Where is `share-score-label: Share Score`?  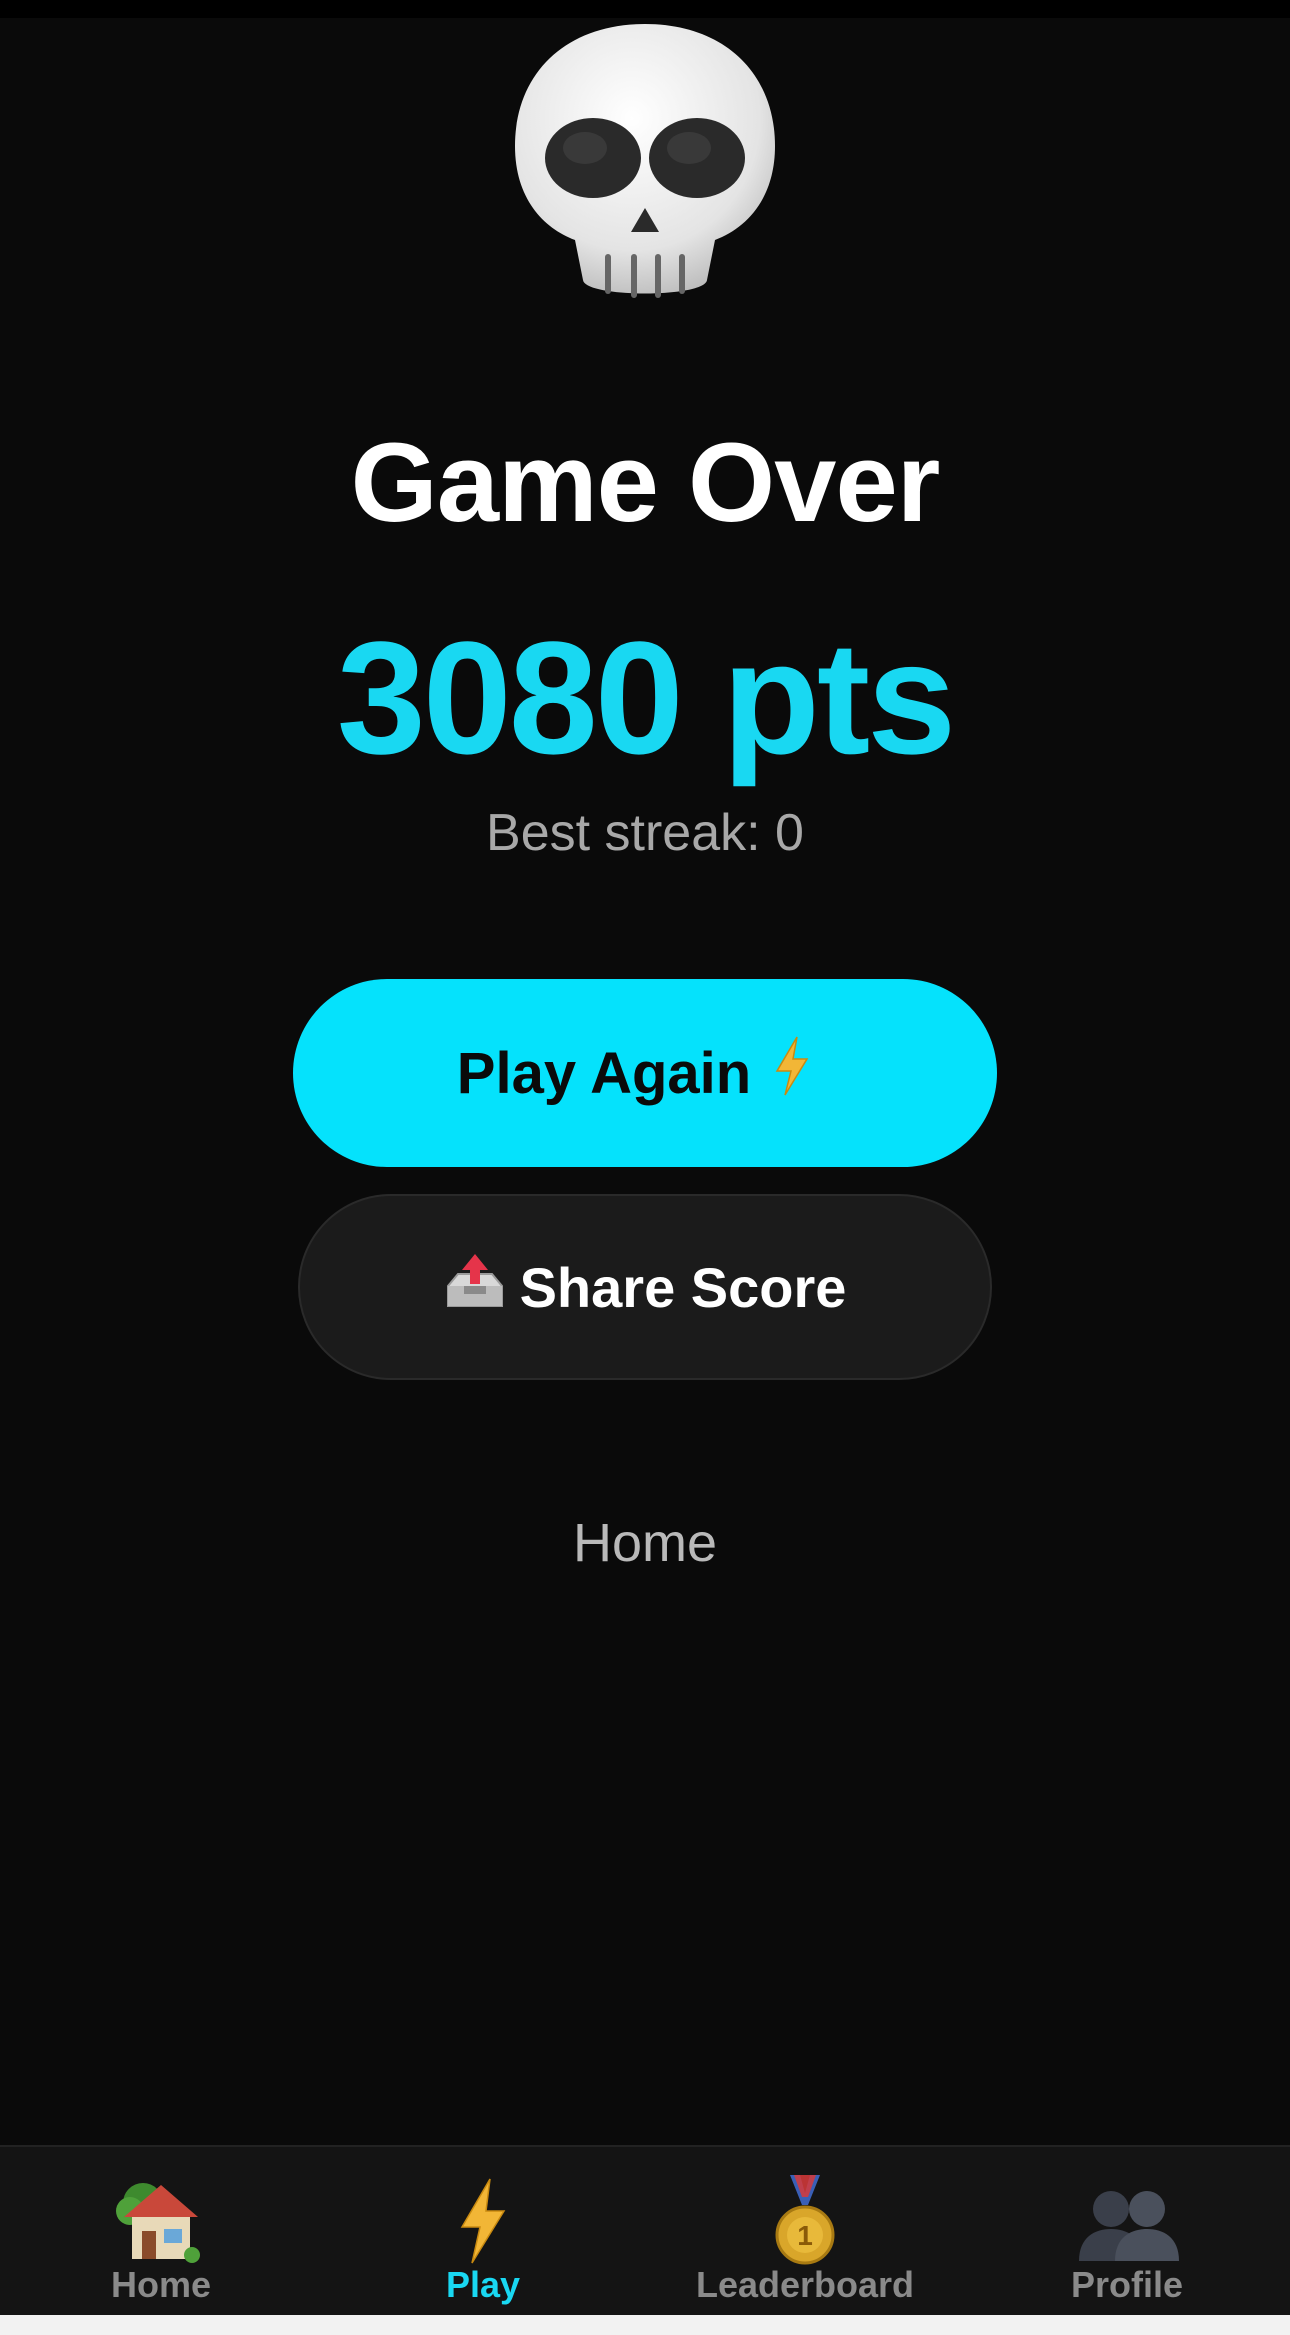
share-score-label: Share Score is located at coordinates (683, 1287).